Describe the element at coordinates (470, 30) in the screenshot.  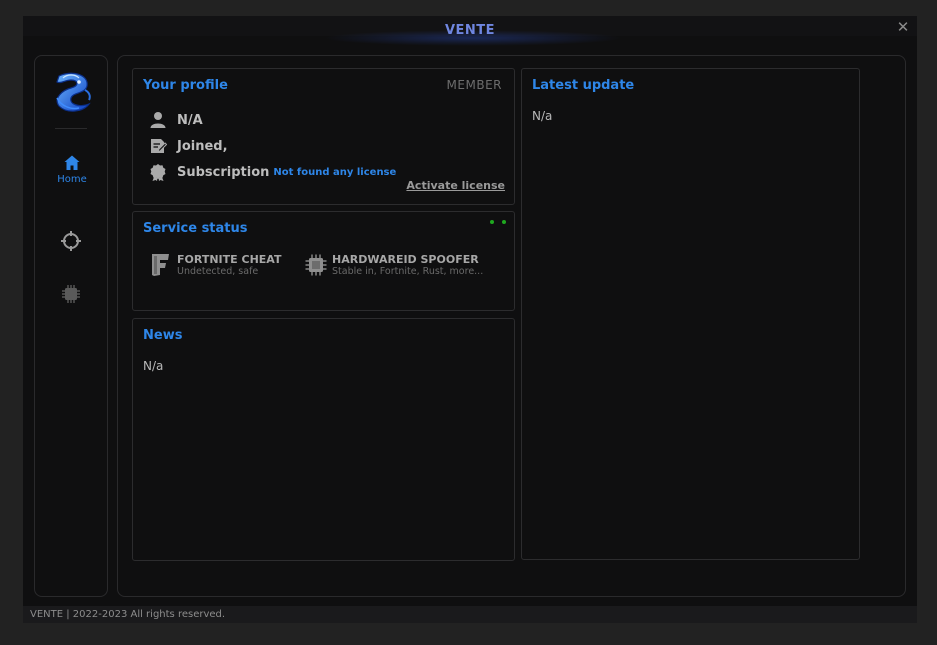
I see `window-title: VENTE` at that location.